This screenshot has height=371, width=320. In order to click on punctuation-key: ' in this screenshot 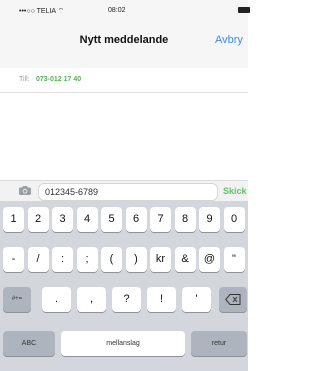, I will do `click(196, 299)`.